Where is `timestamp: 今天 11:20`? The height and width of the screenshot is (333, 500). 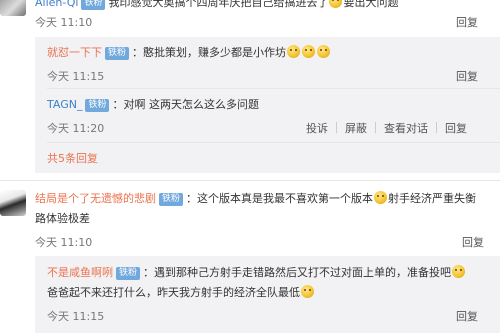
timestamp: 今天 11:20 is located at coordinates (76, 128).